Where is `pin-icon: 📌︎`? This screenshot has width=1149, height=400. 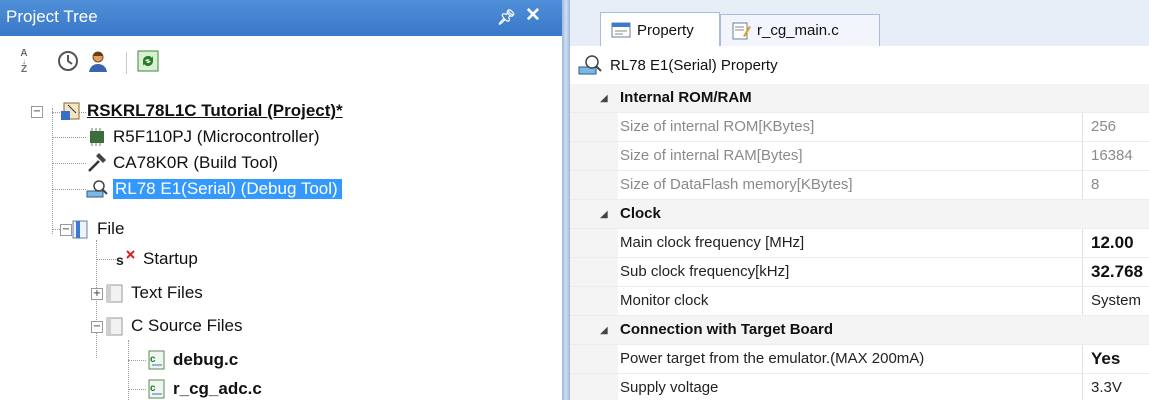
pin-icon: 📌︎ is located at coordinates (506, 17).